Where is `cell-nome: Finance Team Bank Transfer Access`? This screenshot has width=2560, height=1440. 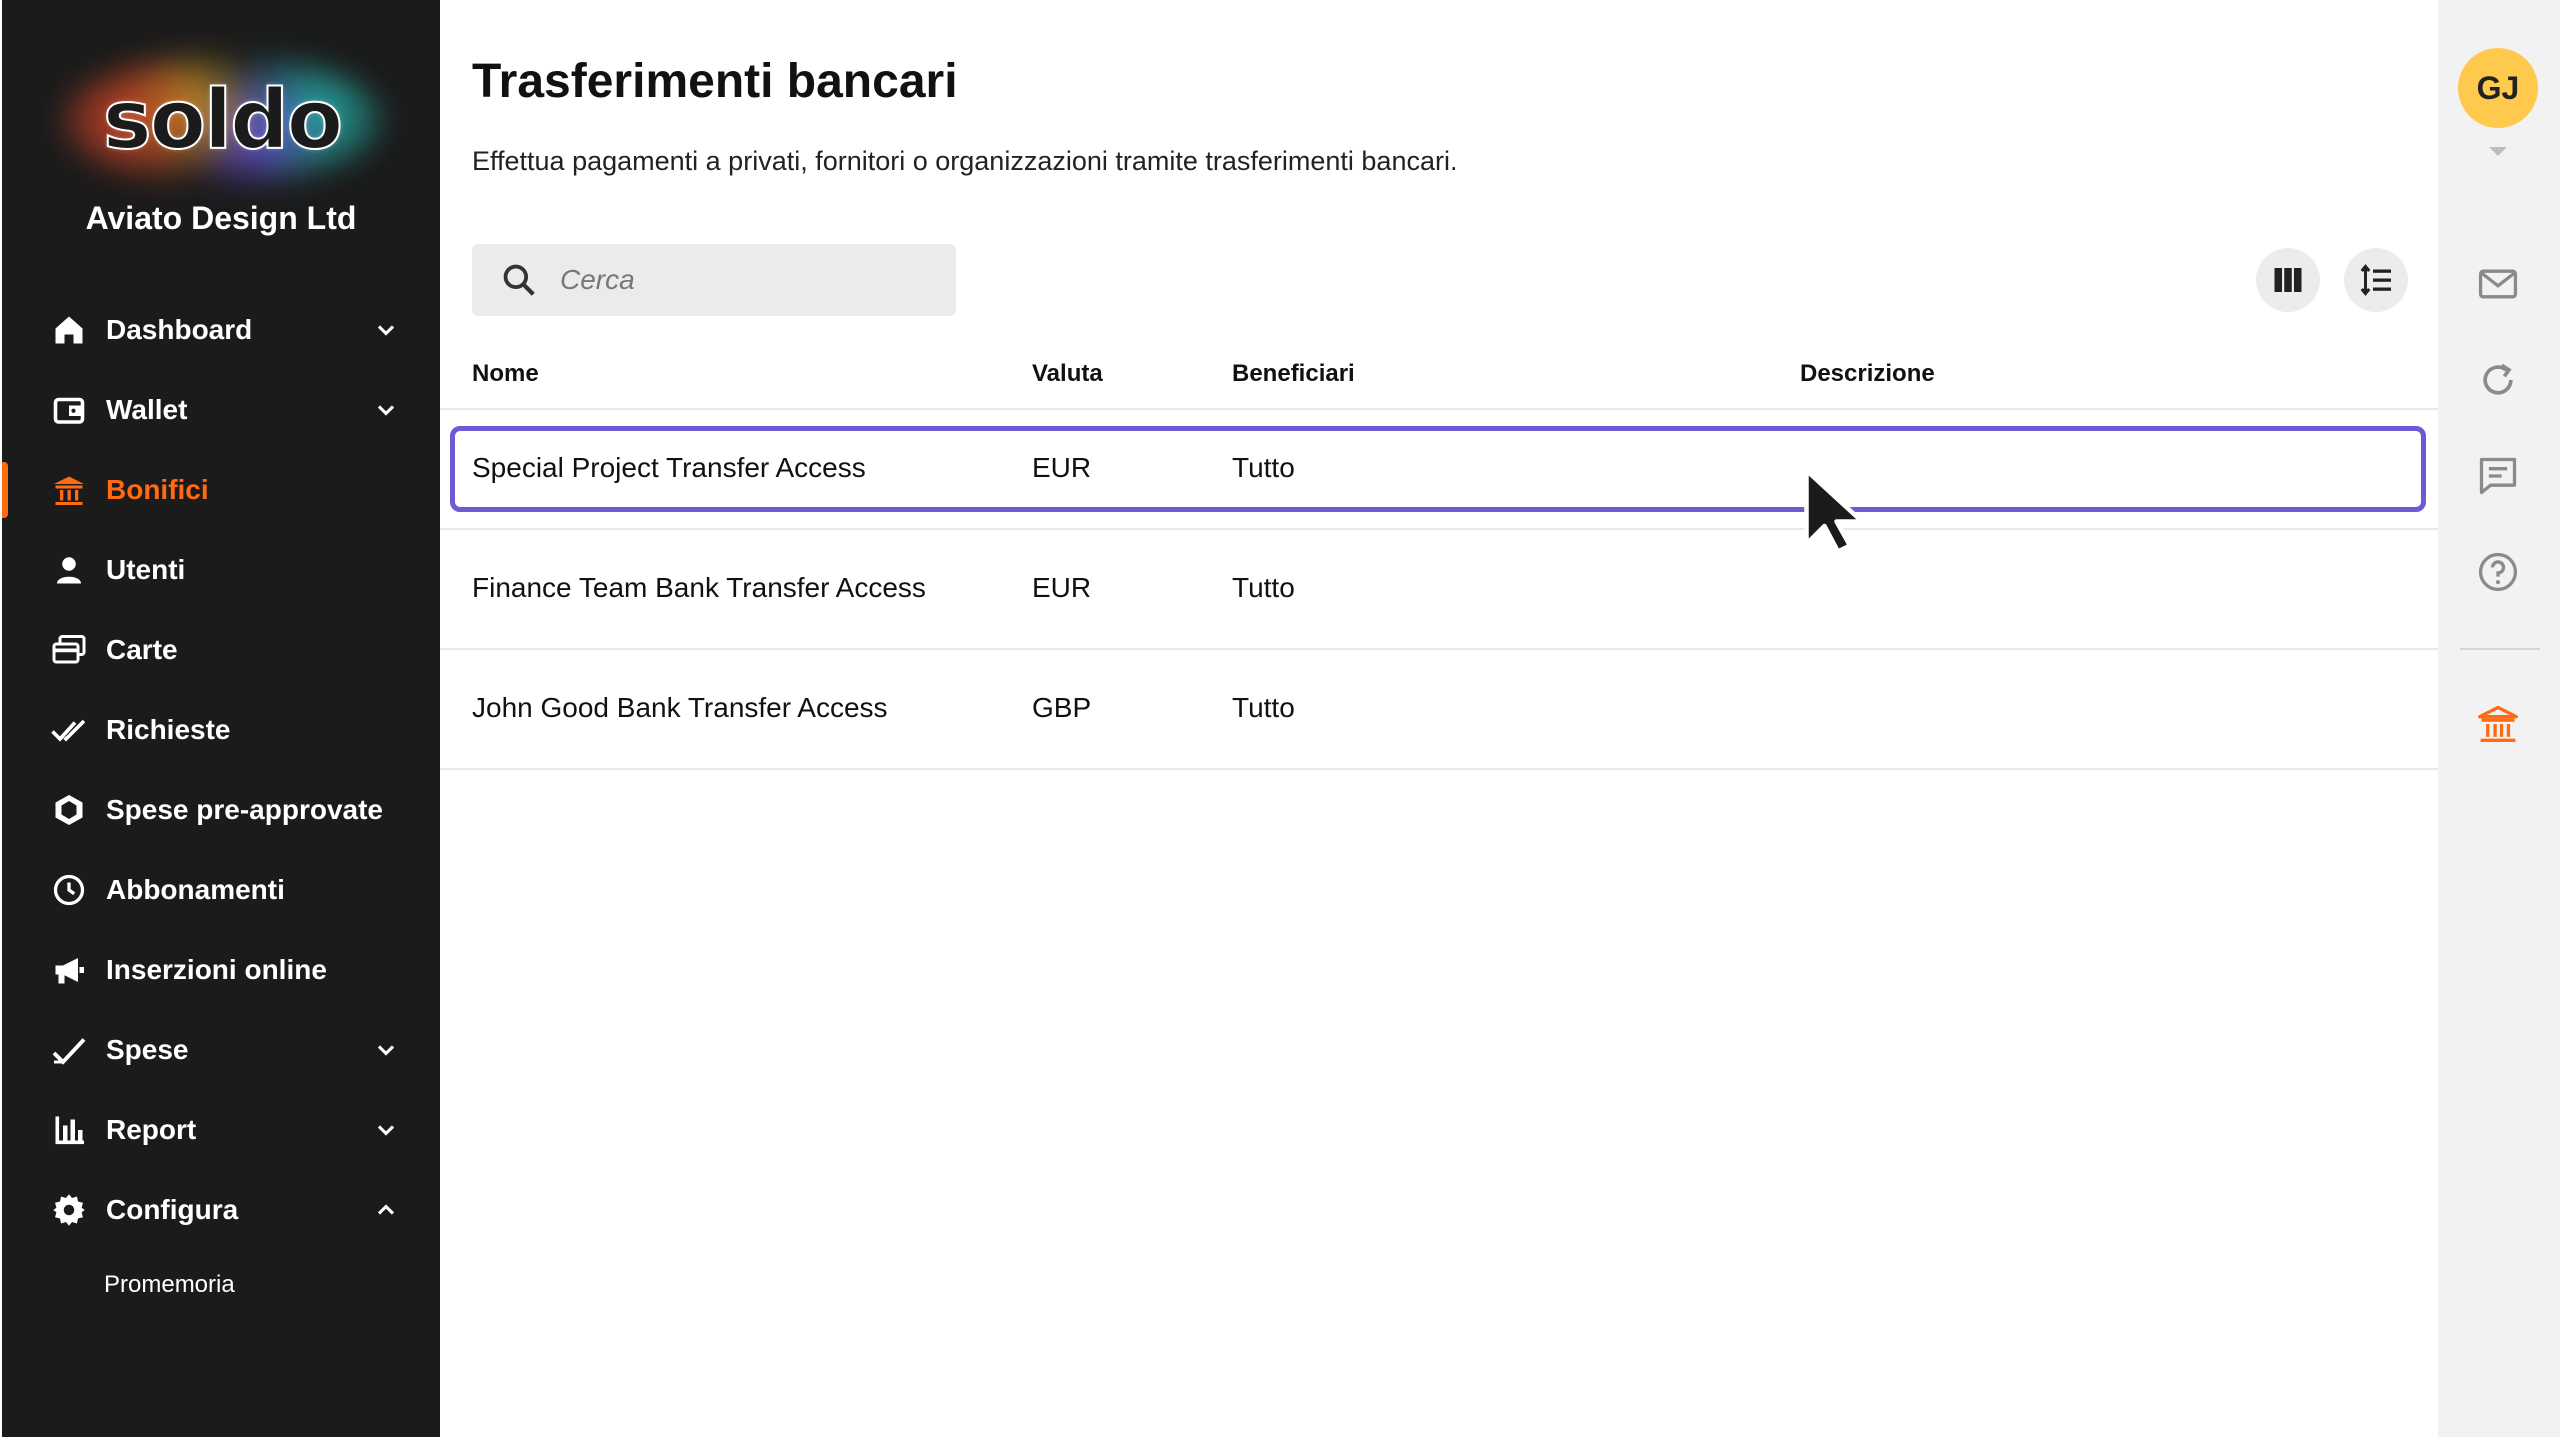
cell-nome: Finance Team Bank Transfer Access is located at coordinates (699, 587).